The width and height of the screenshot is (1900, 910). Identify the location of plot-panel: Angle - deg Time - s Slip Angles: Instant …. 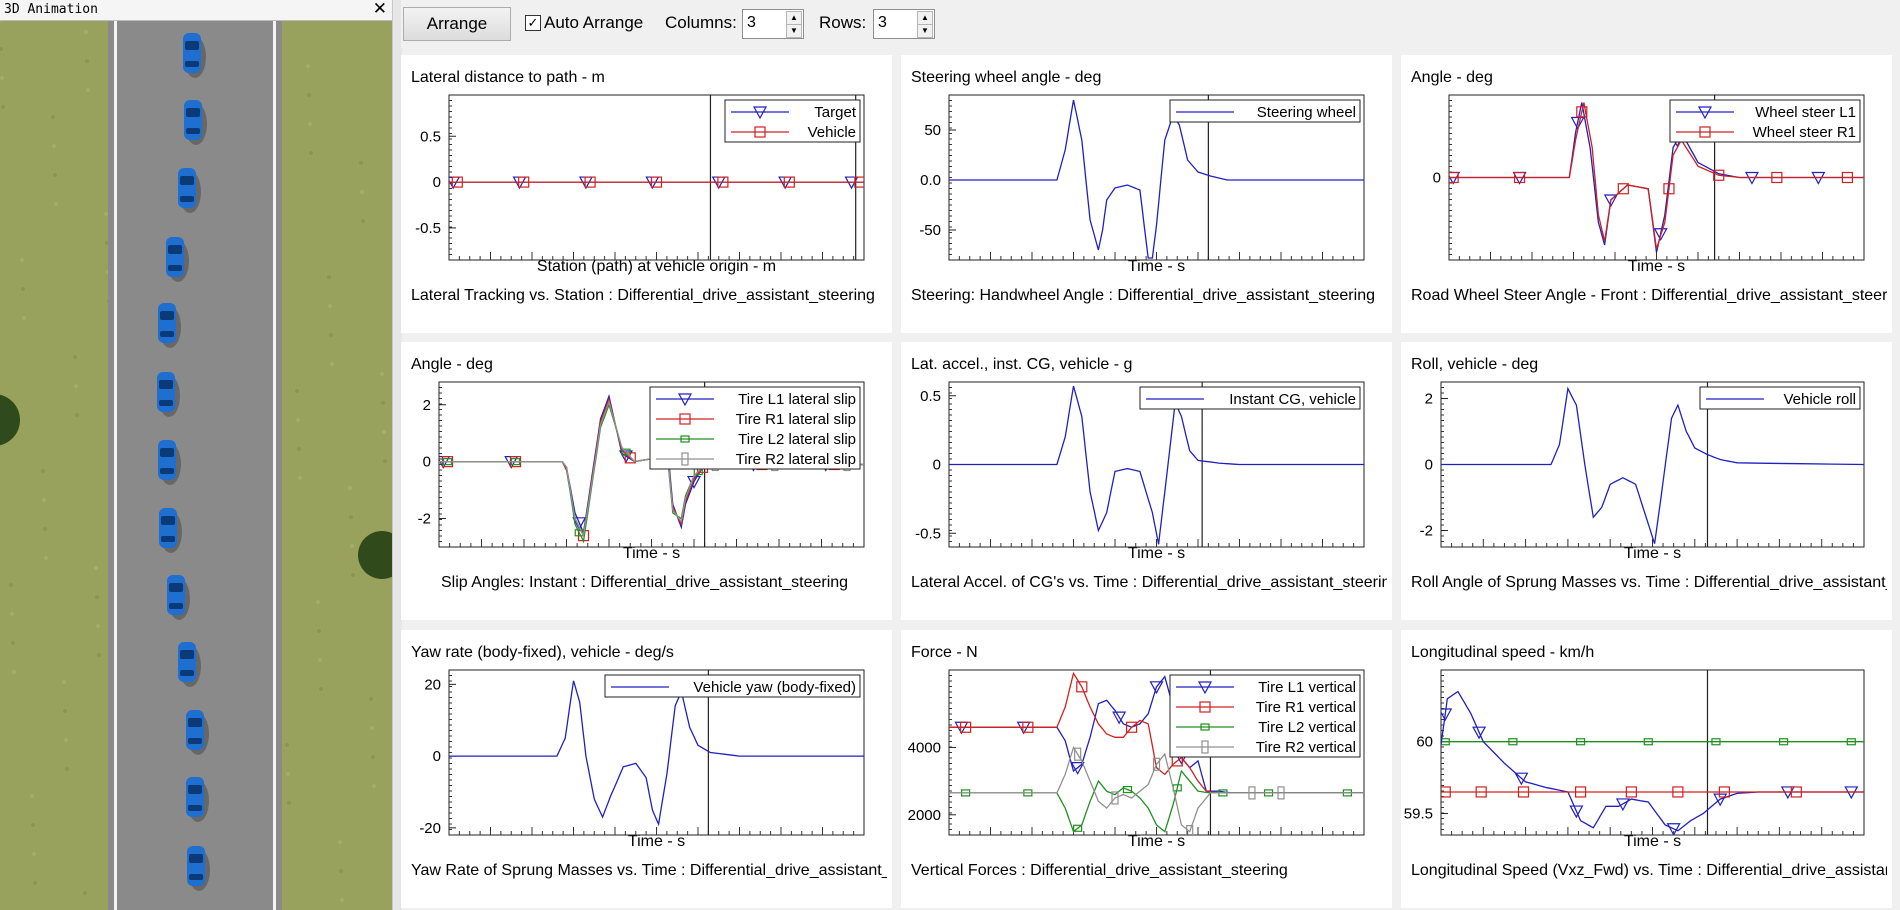
(646, 481).